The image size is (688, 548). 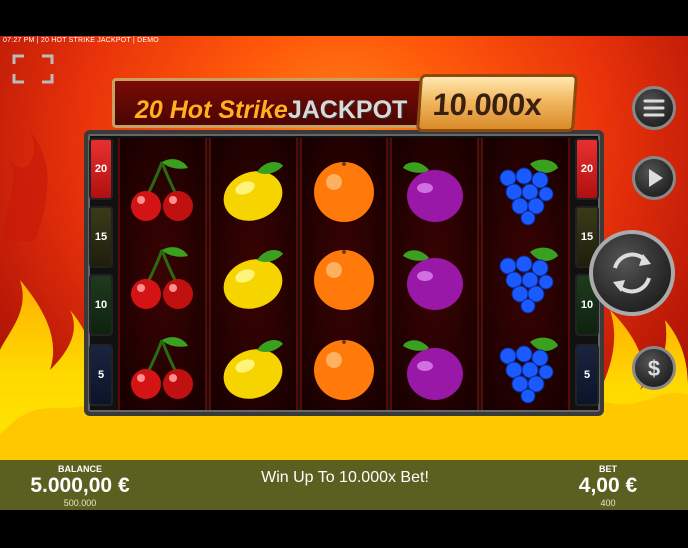 I want to click on bet-value: 4,00 €, so click(x=608, y=486).